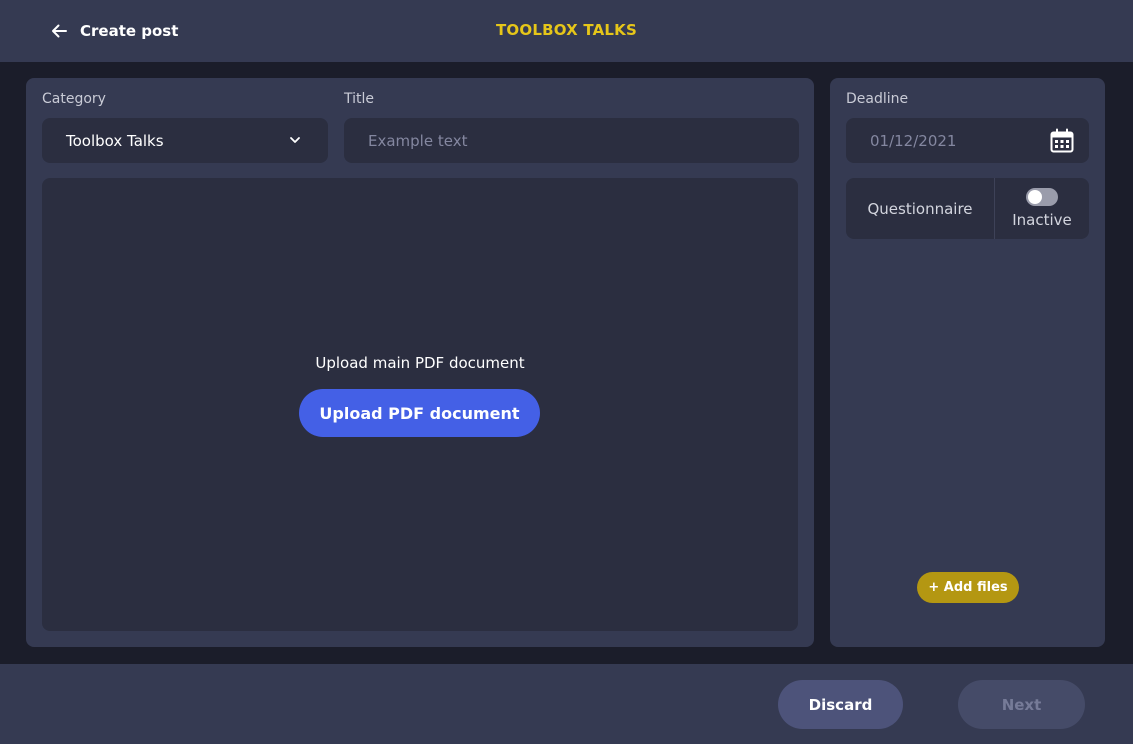 This screenshot has width=1133, height=744. Describe the element at coordinates (1035, 197) in the screenshot. I see `toggle-knob` at that location.